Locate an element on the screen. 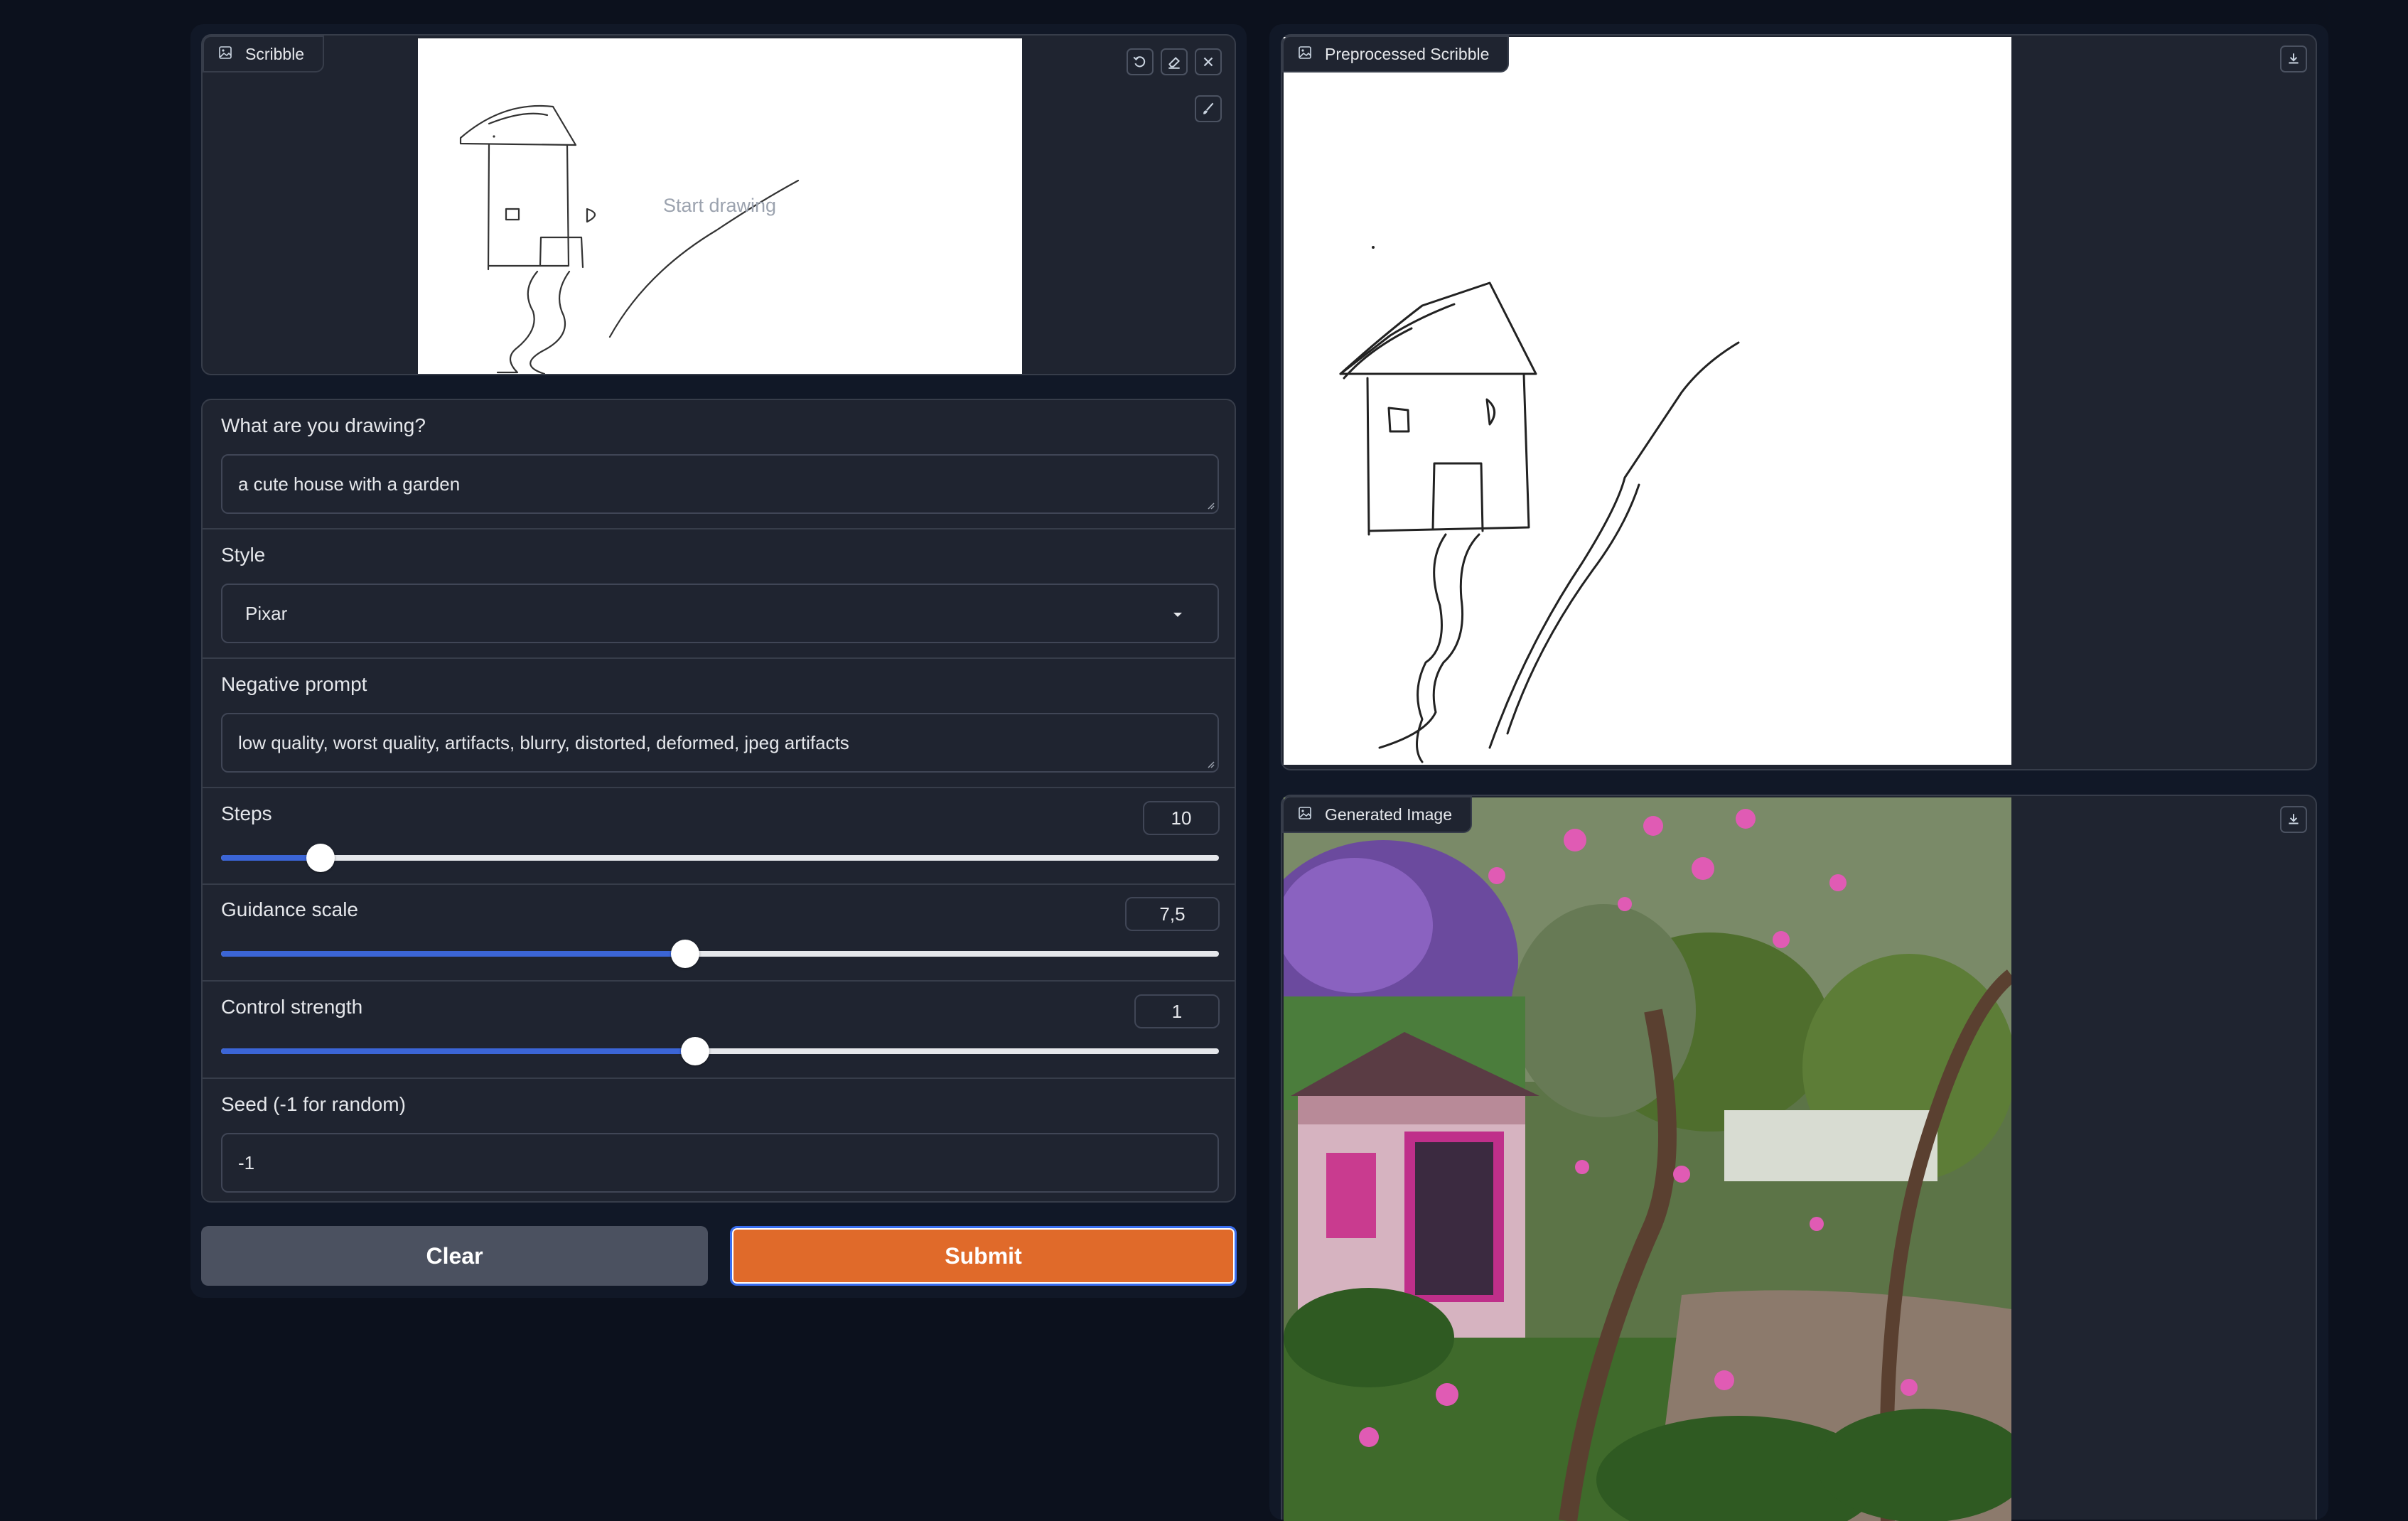  preprocessed-scribble-image is located at coordinates (1648, 401).